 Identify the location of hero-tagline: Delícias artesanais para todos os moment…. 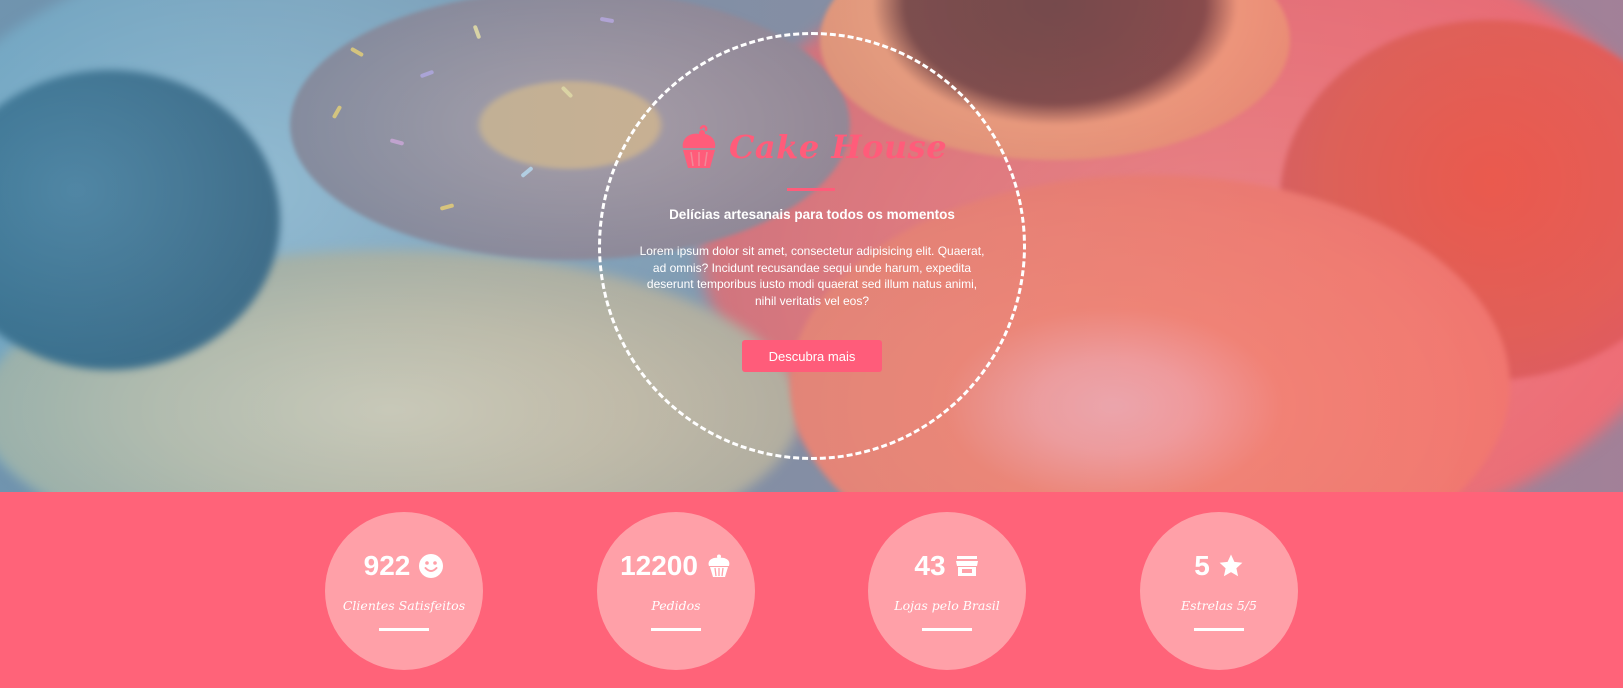
(812, 214).